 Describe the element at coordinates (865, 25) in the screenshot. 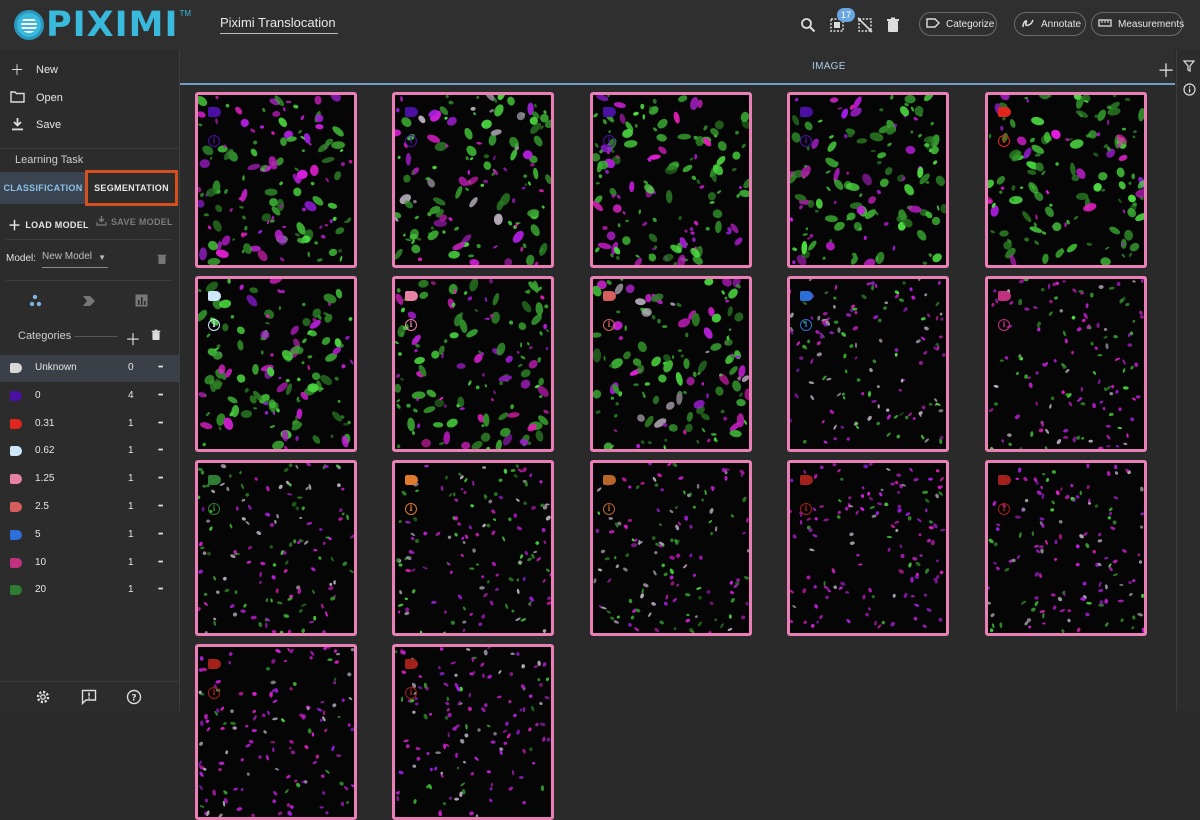

I see `deselect-icon` at that location.